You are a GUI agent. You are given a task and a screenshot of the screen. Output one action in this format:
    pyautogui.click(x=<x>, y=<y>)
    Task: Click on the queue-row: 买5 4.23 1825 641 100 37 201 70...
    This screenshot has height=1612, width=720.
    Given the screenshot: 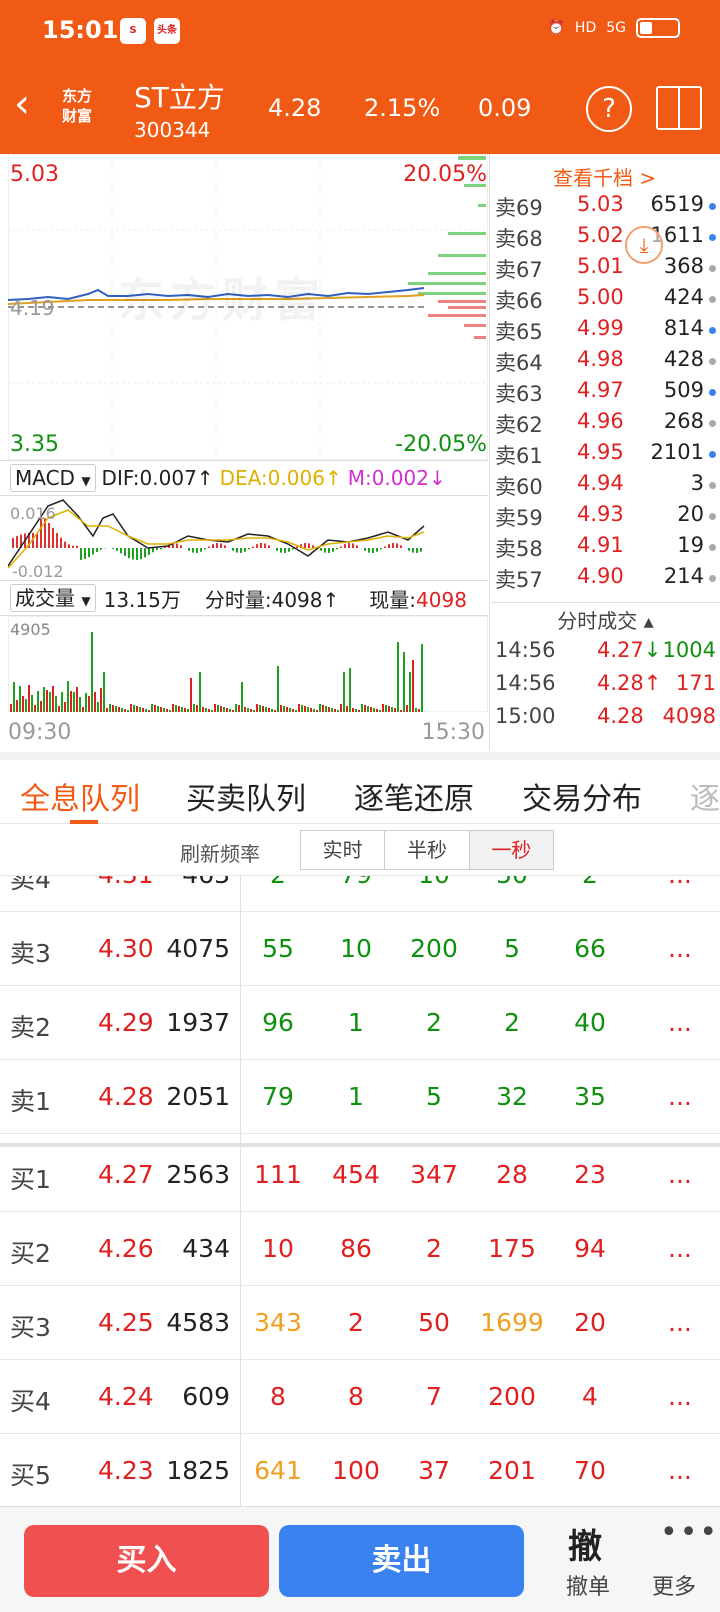 What is the action you would take?
    pyautogui.click(x=360, y=1470)
    